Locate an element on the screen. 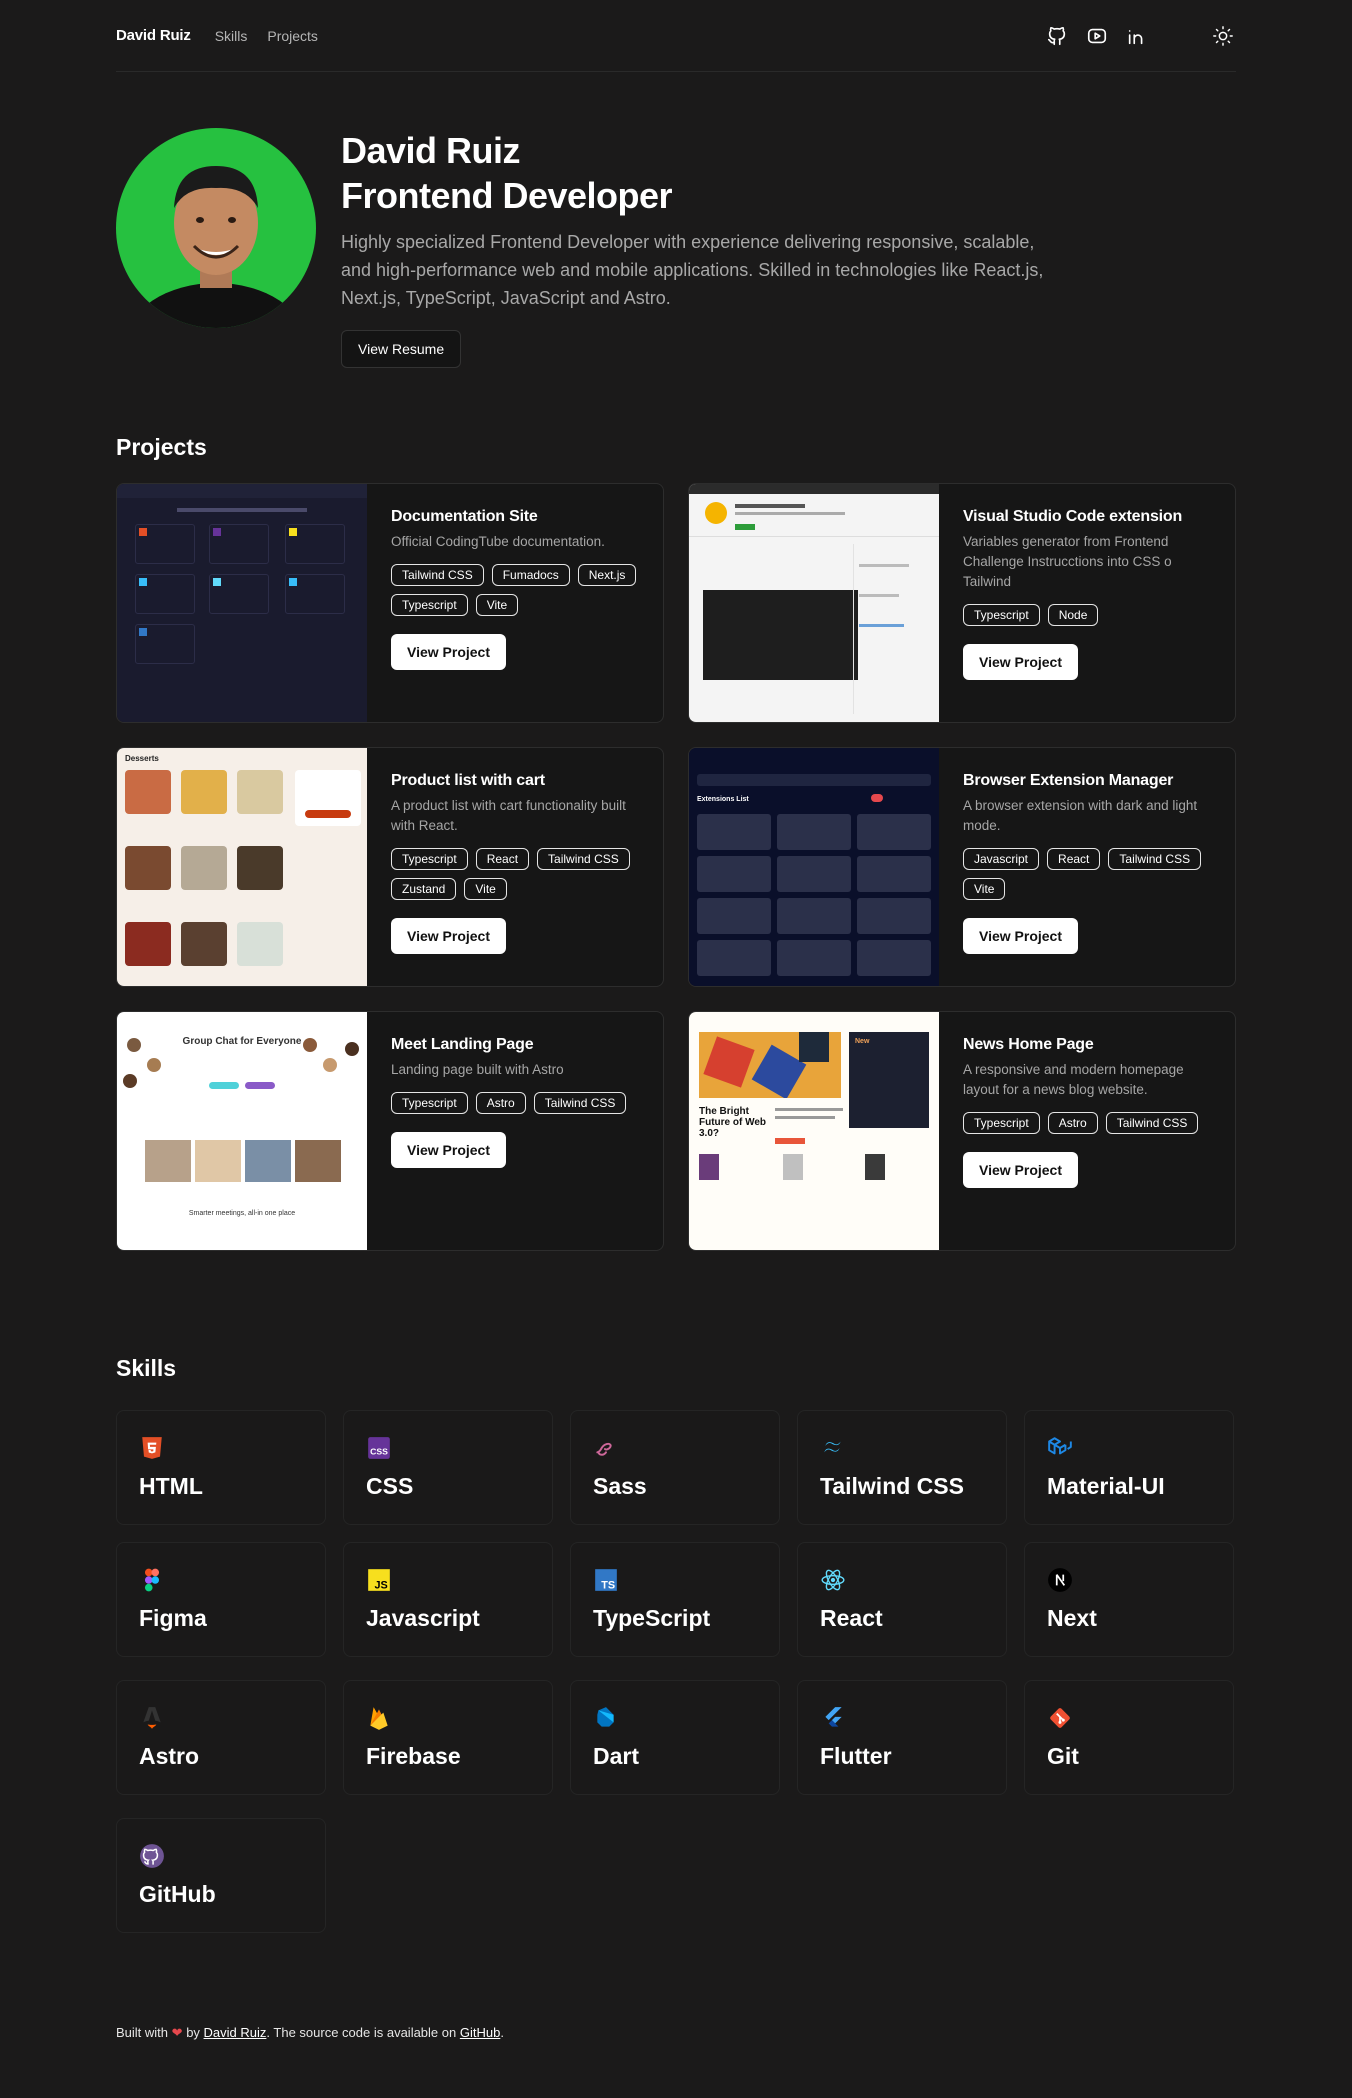 The height and width of the screenshot is (2098, 1352). skill-name: Git is located at coordinates (1063, 1756).